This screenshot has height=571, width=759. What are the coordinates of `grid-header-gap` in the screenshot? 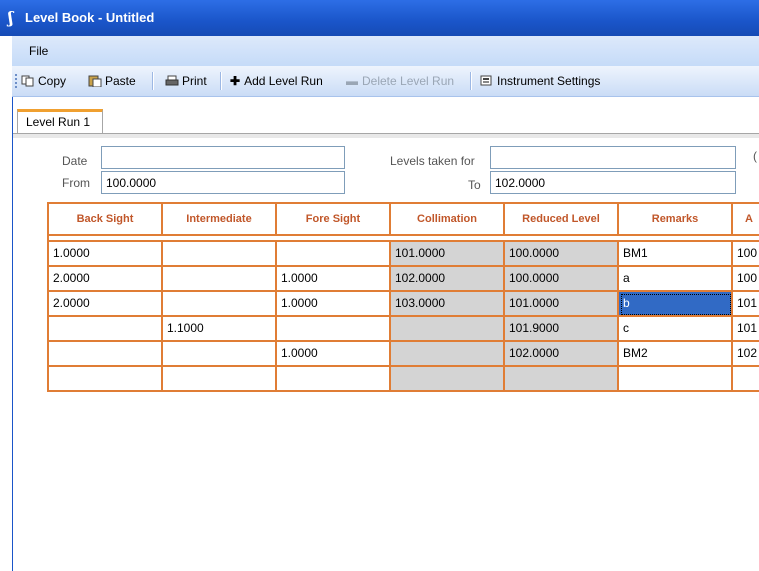 It's located at (404, 239).